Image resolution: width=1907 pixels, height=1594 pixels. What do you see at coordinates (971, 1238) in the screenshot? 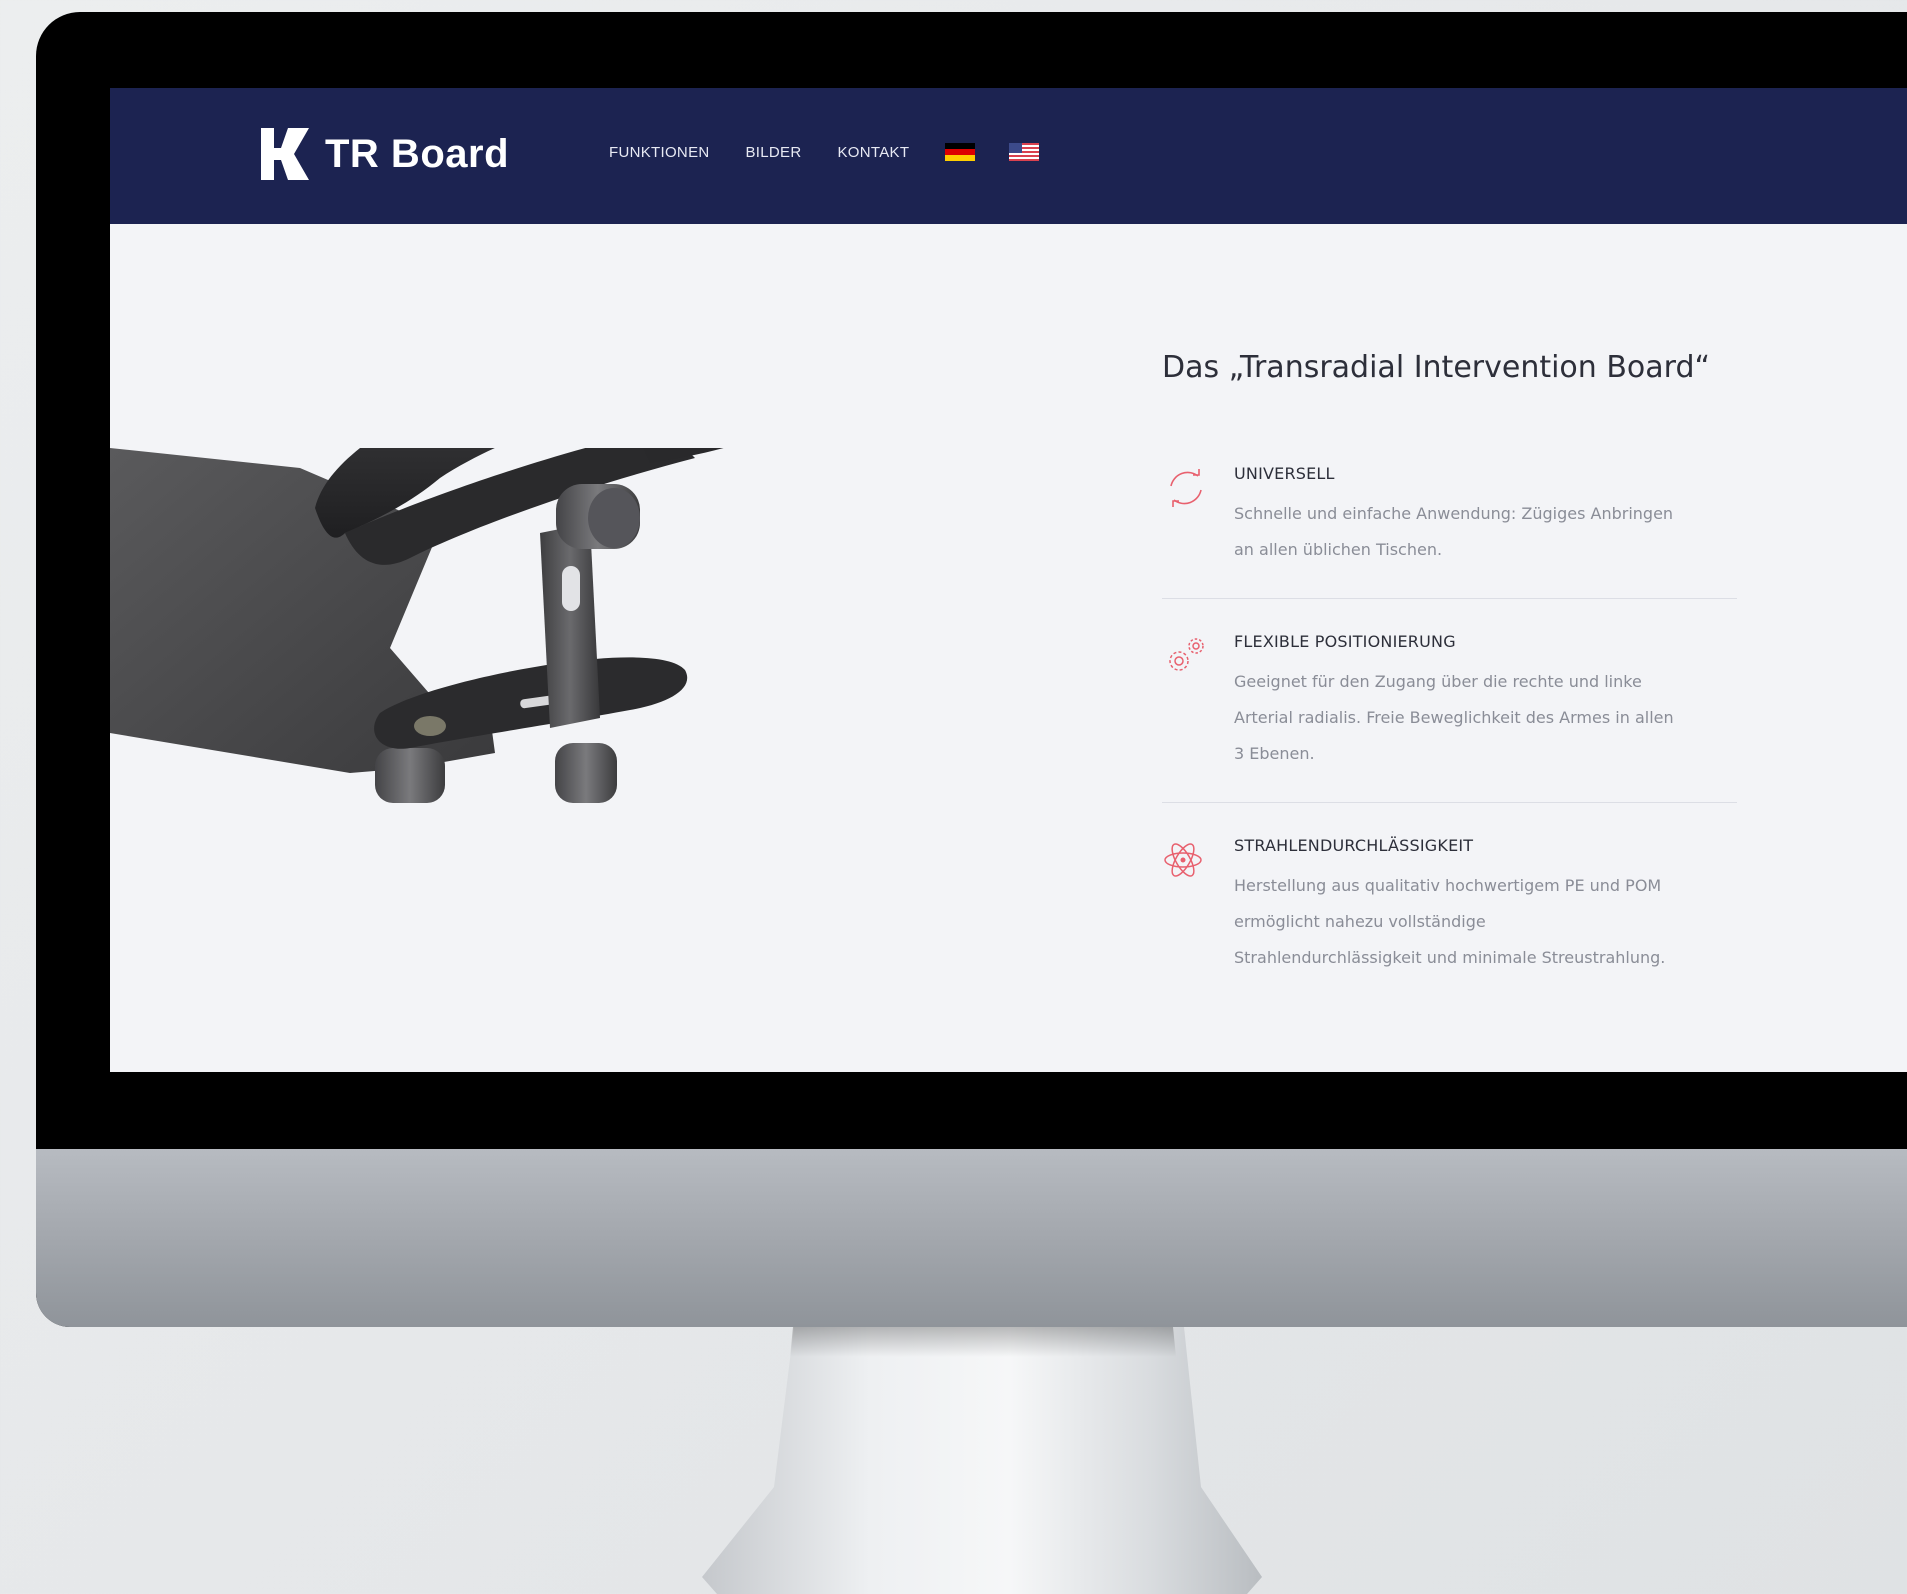
I see `monitor-chin` at bounding box center [971, 1238].